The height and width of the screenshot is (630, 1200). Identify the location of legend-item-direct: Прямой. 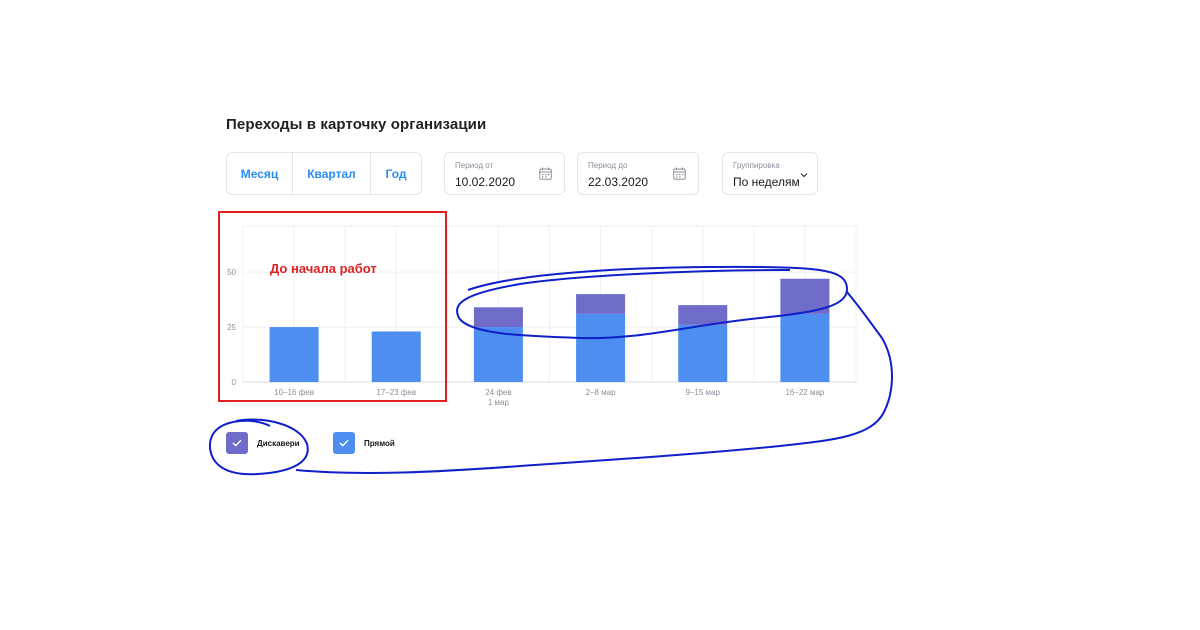
(364, 443).